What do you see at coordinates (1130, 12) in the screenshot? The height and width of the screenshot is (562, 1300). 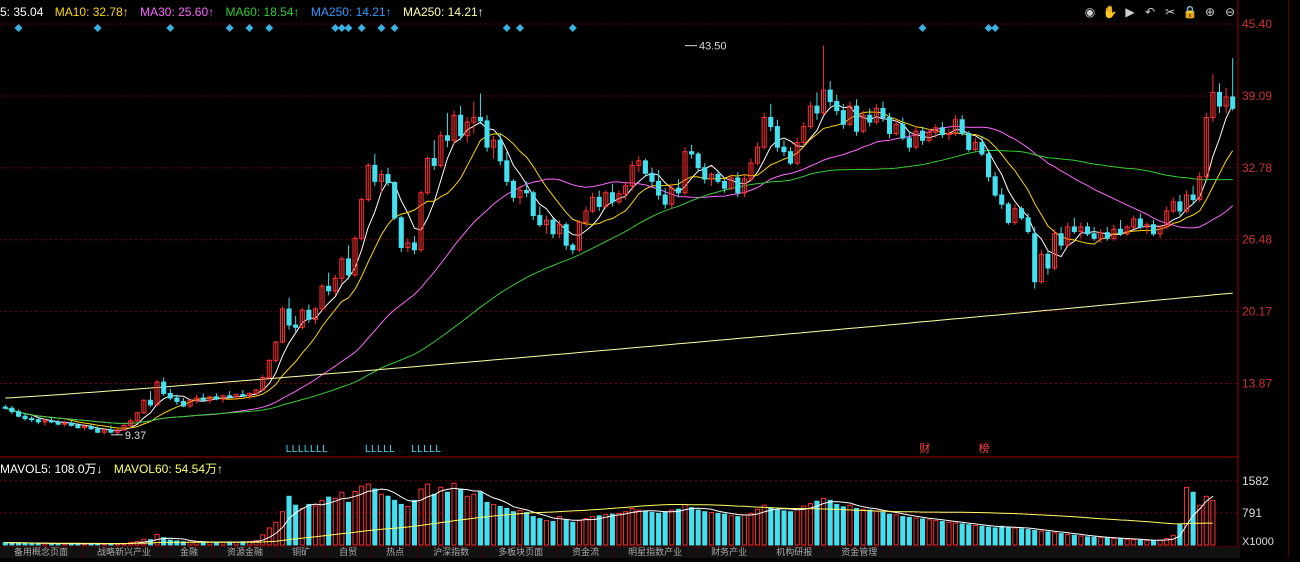 I see `play-icon: ▶` at bounding box center [1130, 12].